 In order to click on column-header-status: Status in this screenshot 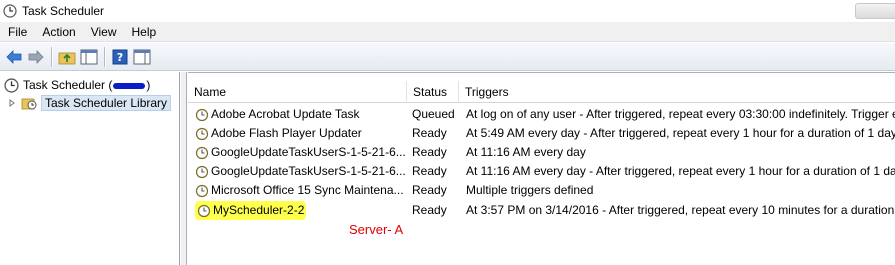, I will do `click(433, 92)`.